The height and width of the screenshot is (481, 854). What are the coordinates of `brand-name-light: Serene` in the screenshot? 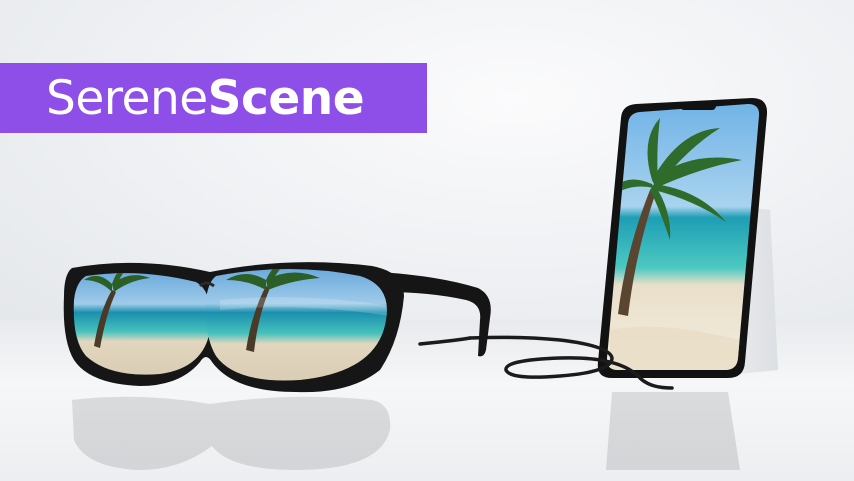 It's located at (127, 98).